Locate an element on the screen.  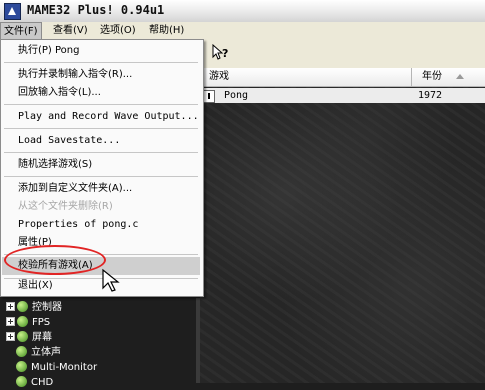
table-row: Pong 1972 is located at coordinates (342, 95).